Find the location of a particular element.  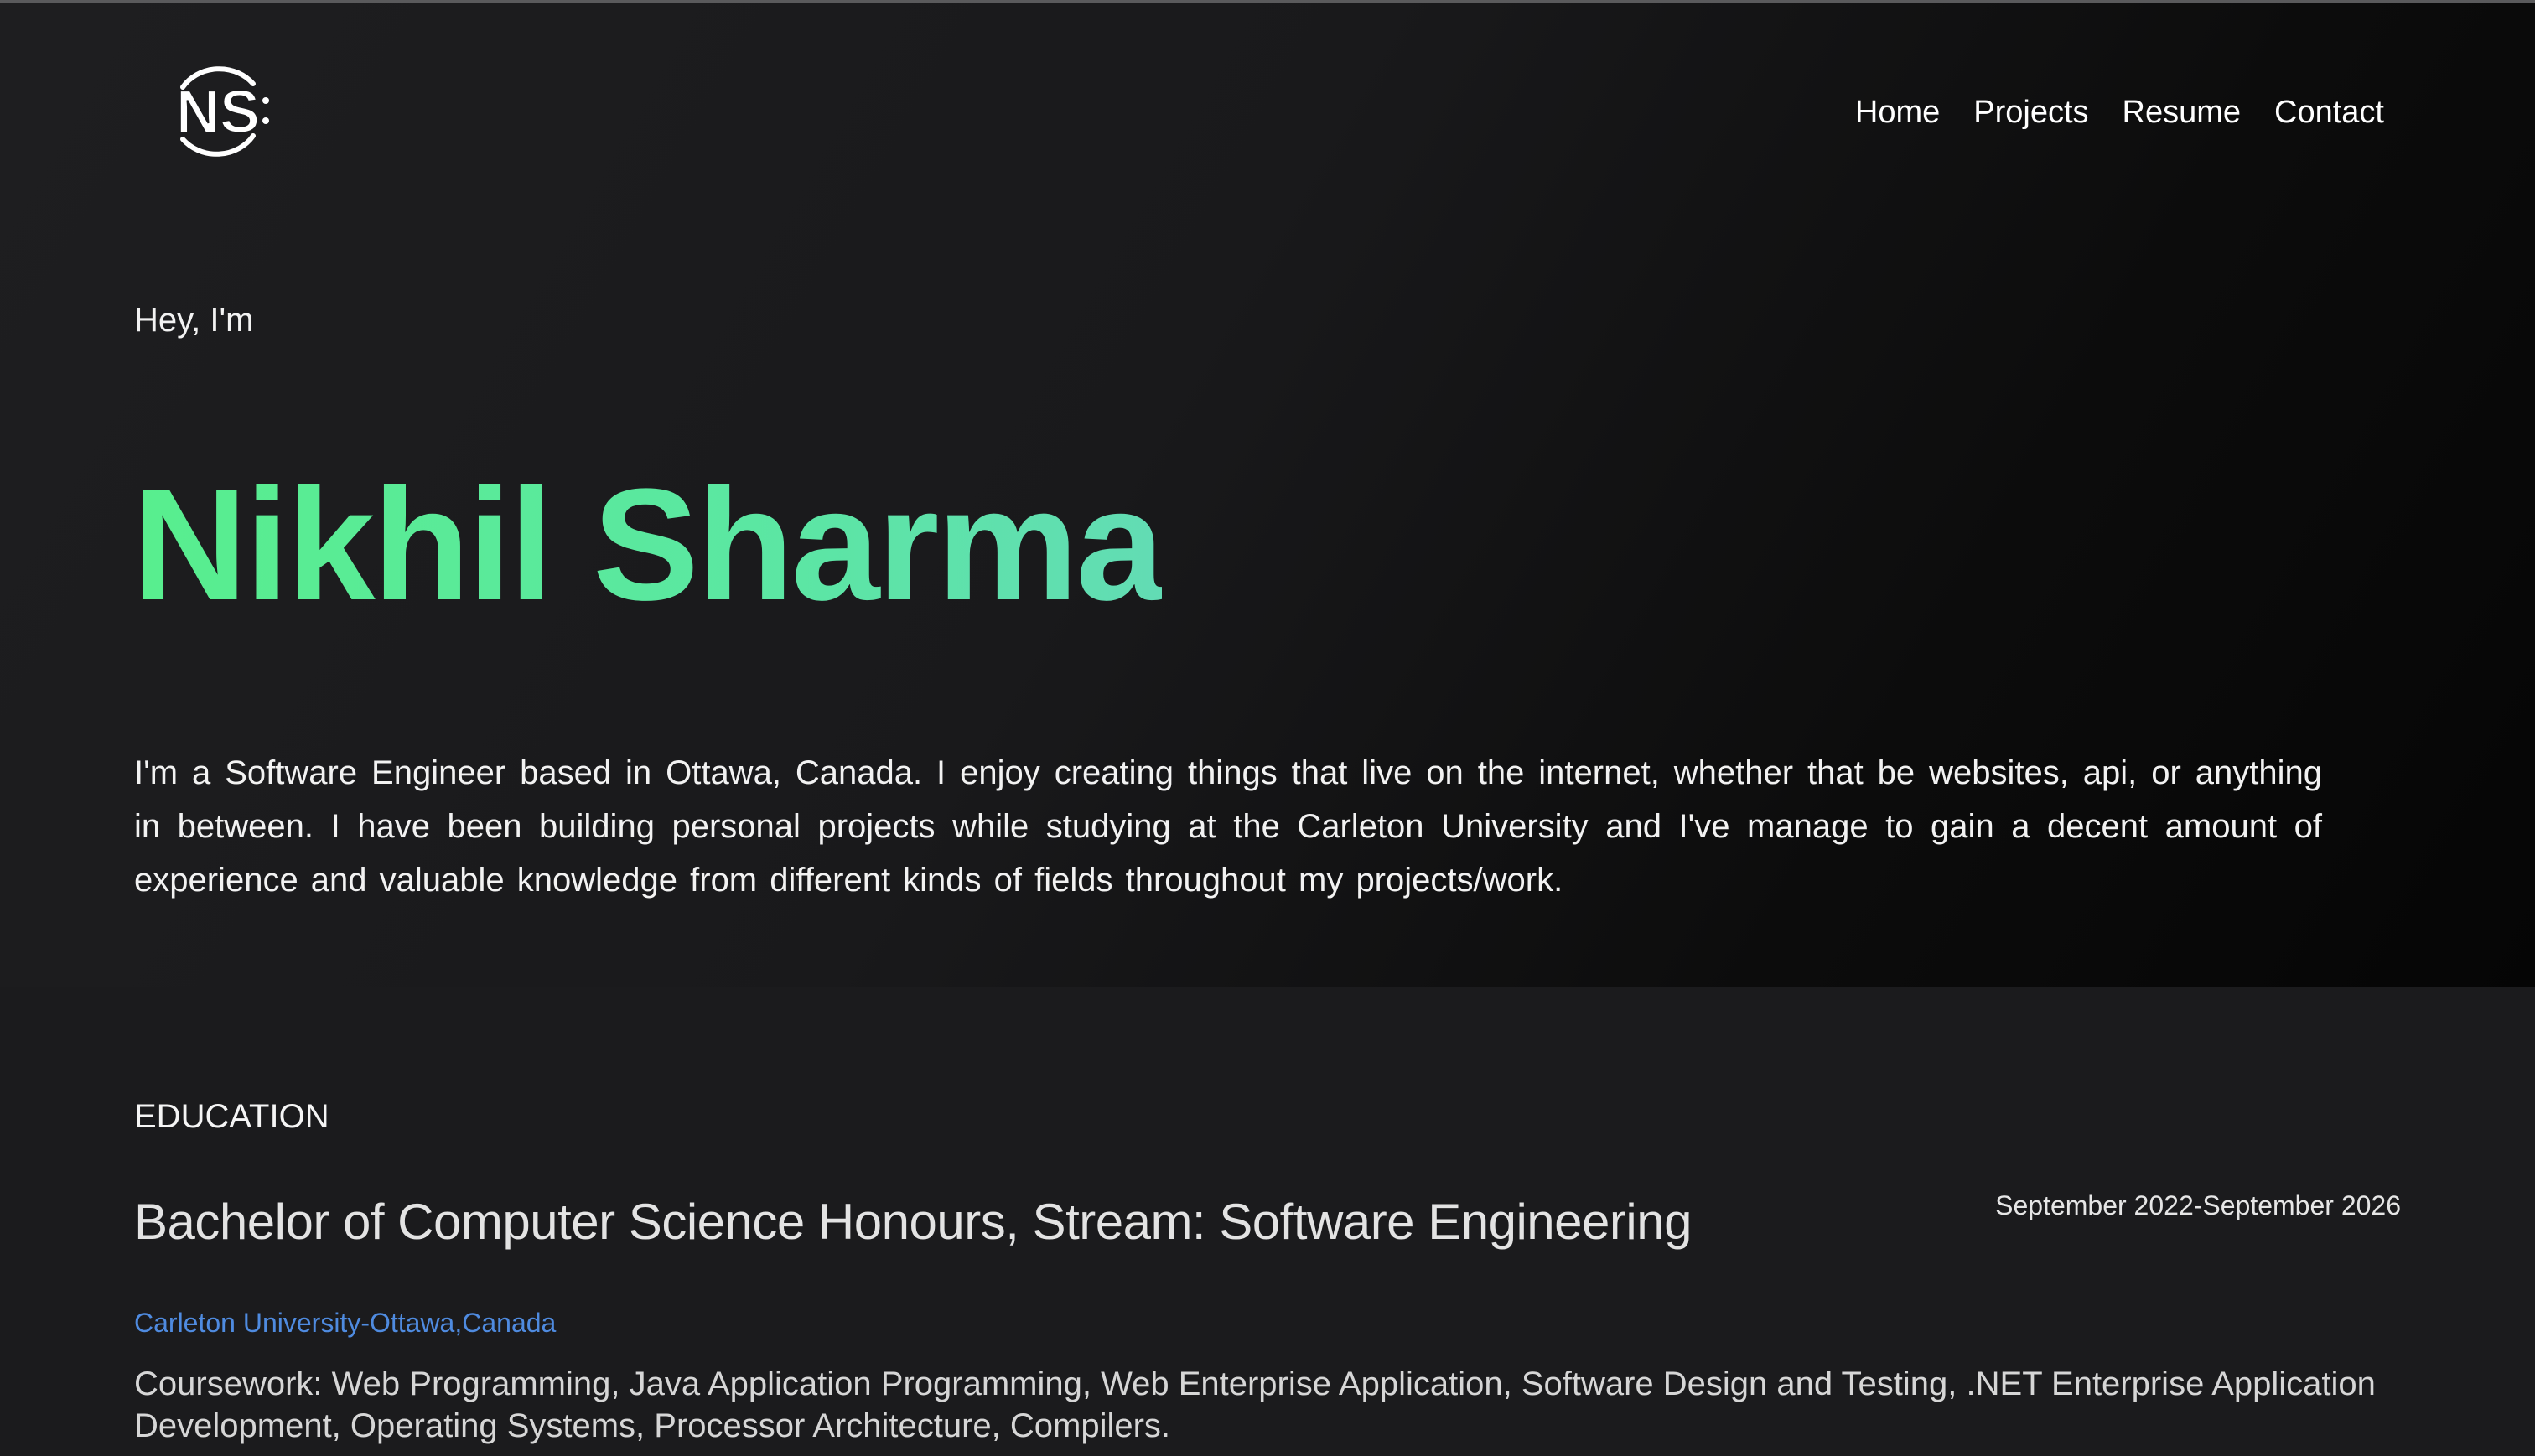

nav-resume-link: Resume is located at coordinates (2182, 112).